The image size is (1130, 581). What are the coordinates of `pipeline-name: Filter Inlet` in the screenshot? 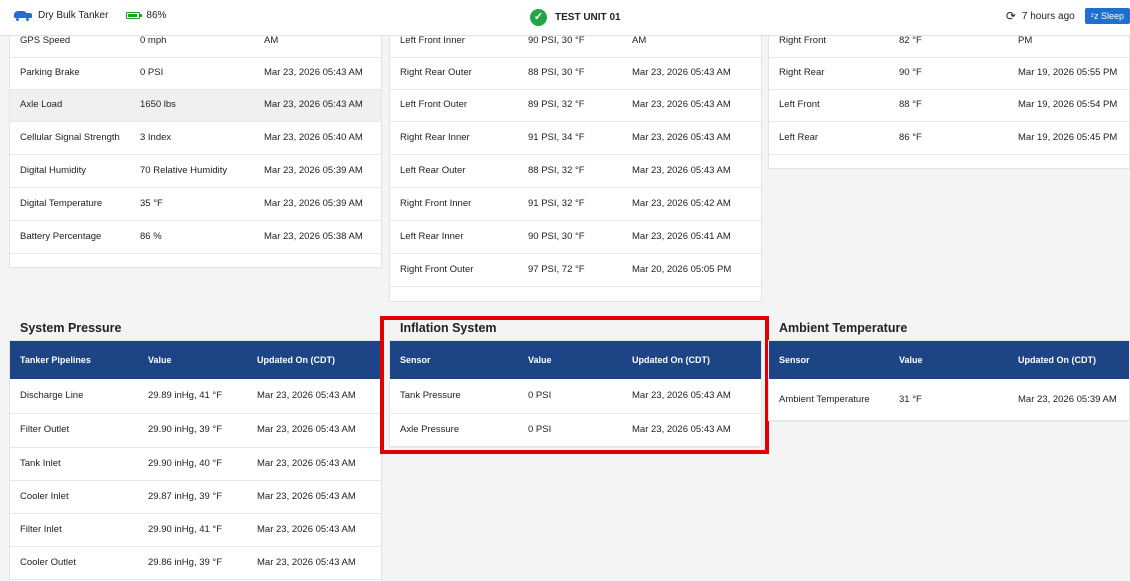 It's located at (74, 530).